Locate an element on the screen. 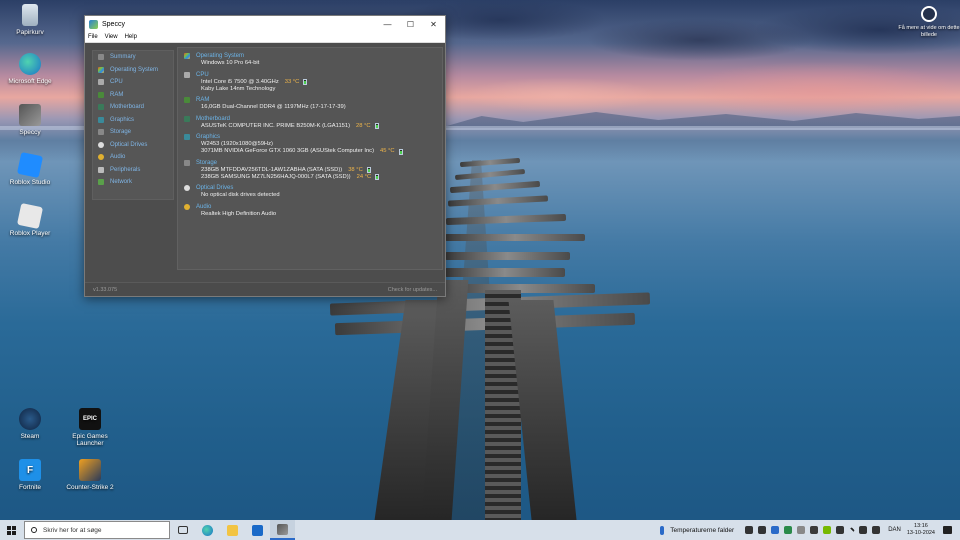  desktop-icon-roblox-player: Roblox Player is located at coordinates (30, 219).